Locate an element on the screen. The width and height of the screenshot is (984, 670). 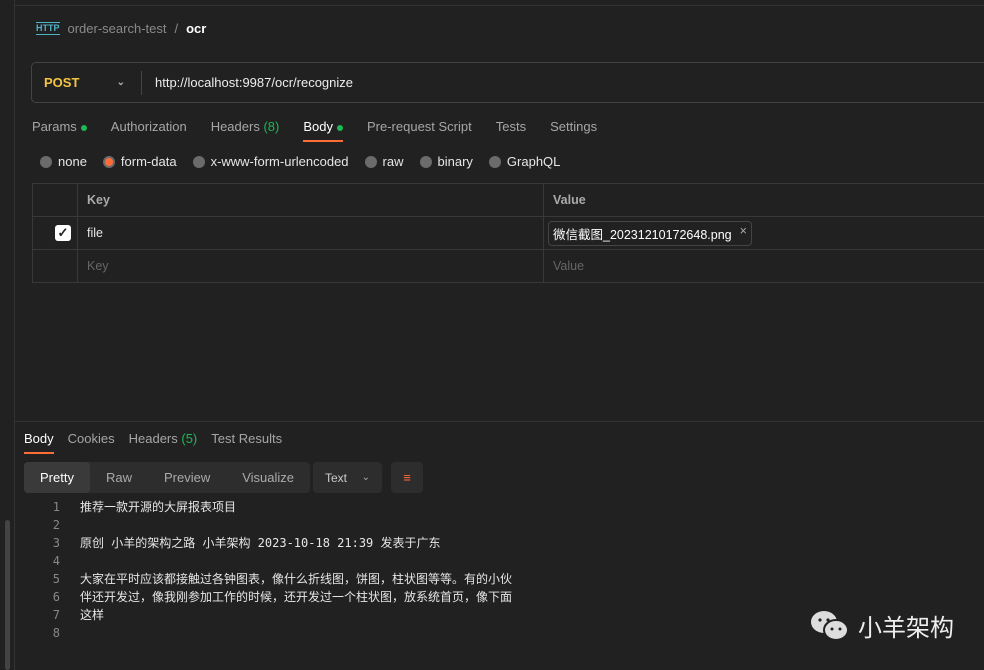
line-number: 4 is located at coordinates (56, 561).